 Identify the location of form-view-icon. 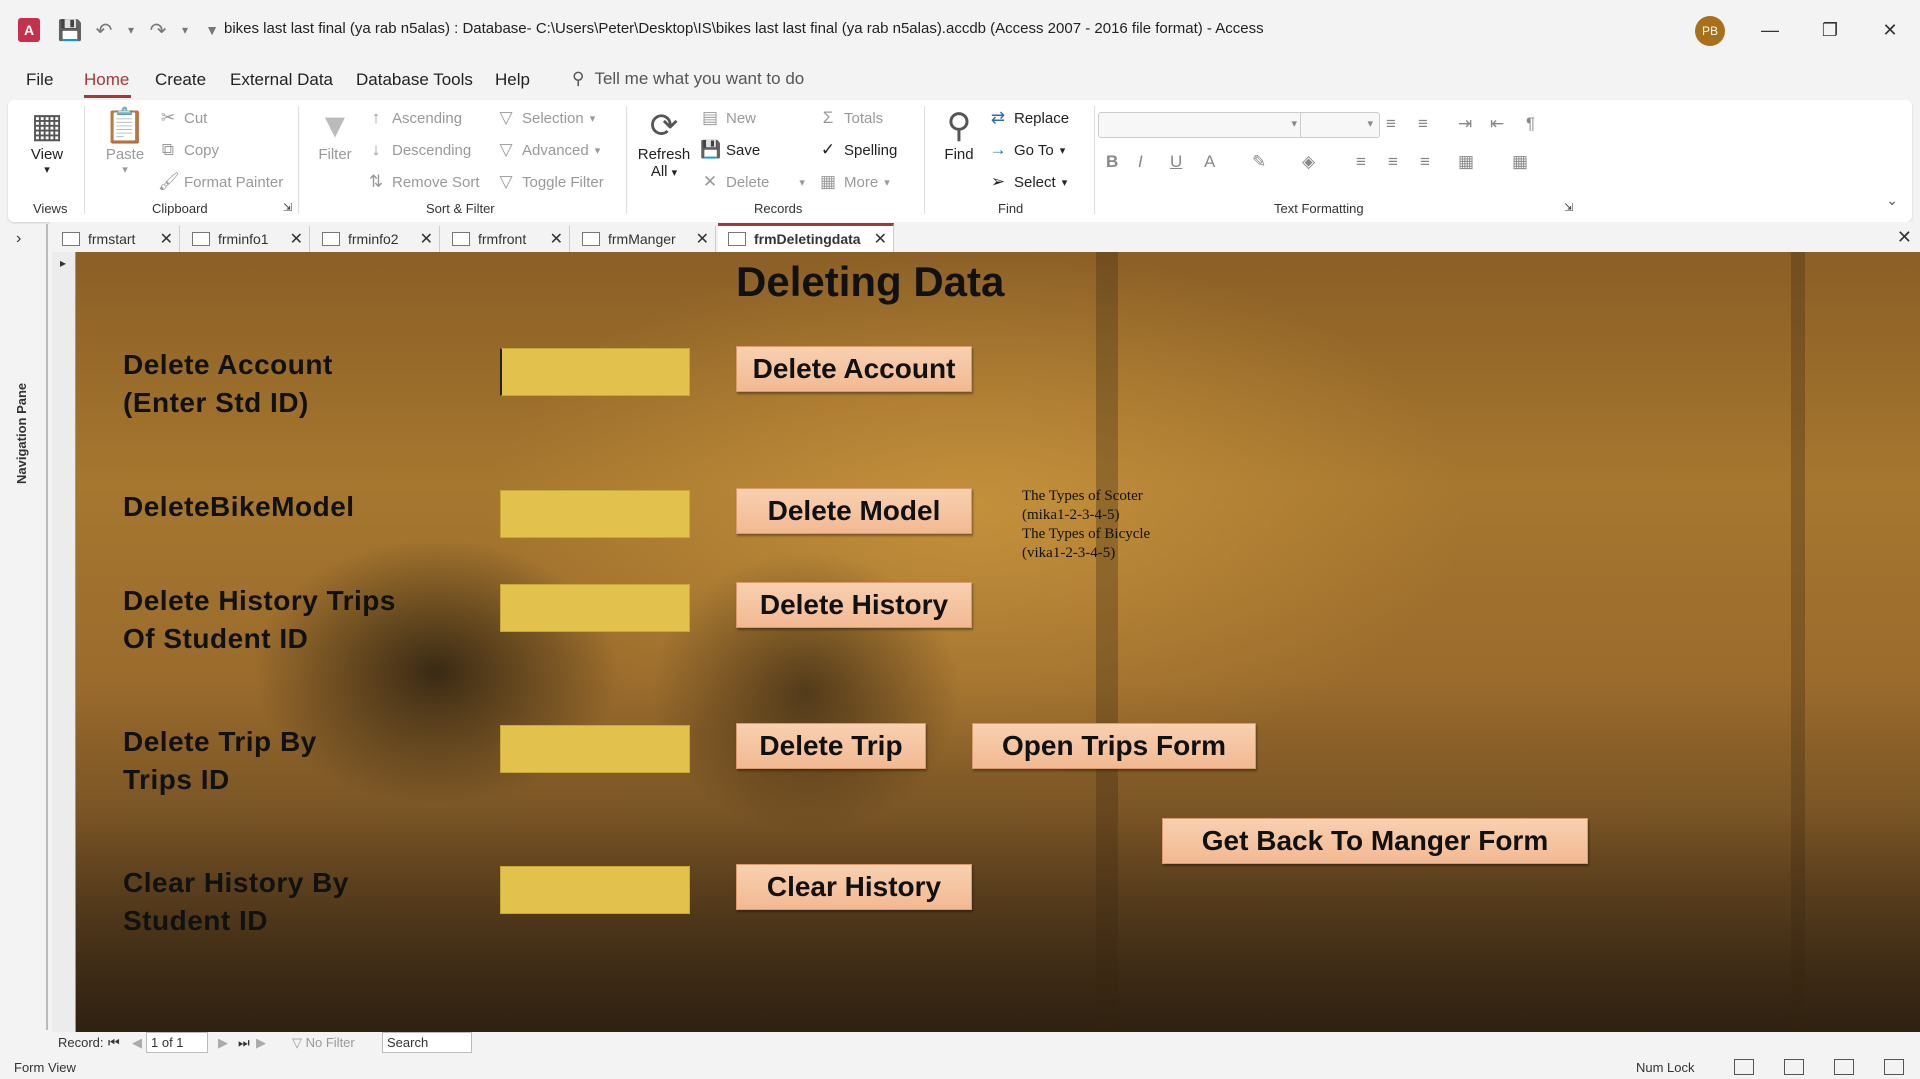
(1744, 1067).